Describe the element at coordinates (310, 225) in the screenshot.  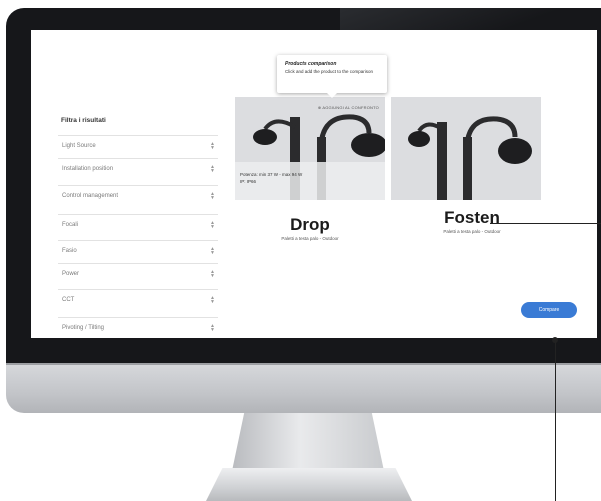
I see `product-name-drop: Drop` at that location.